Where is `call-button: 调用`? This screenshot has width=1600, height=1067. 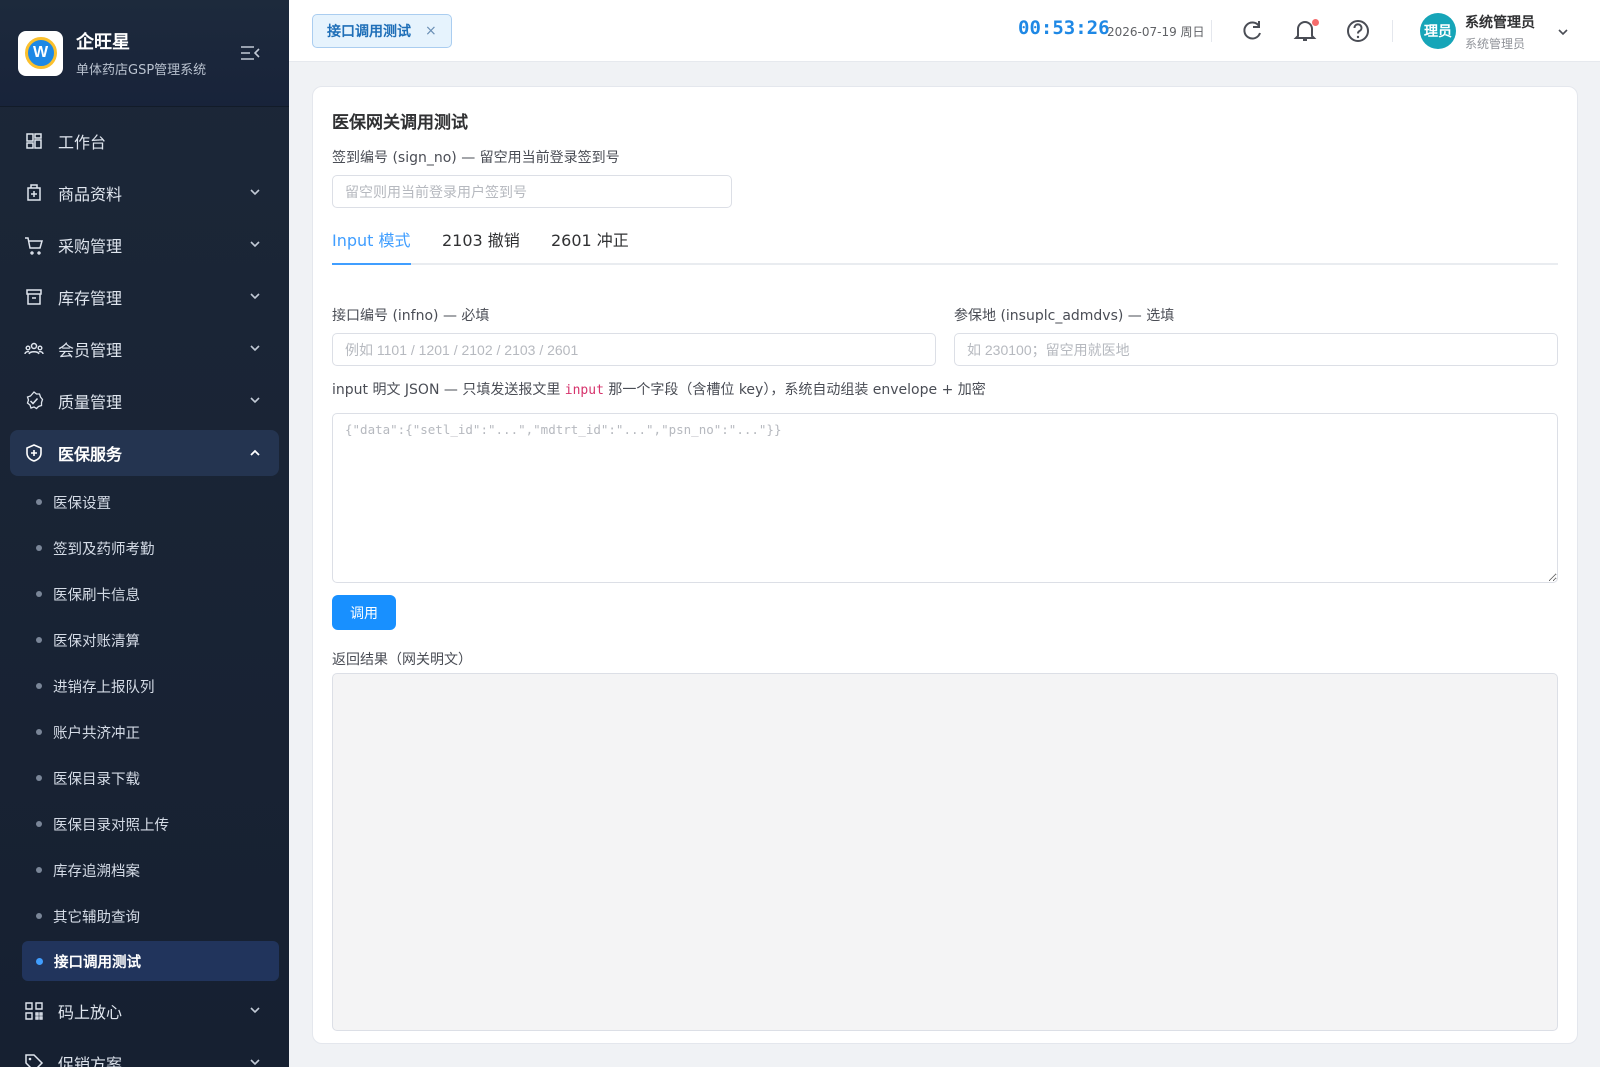
call-button: 调用 is located at coordinates (364, 612).